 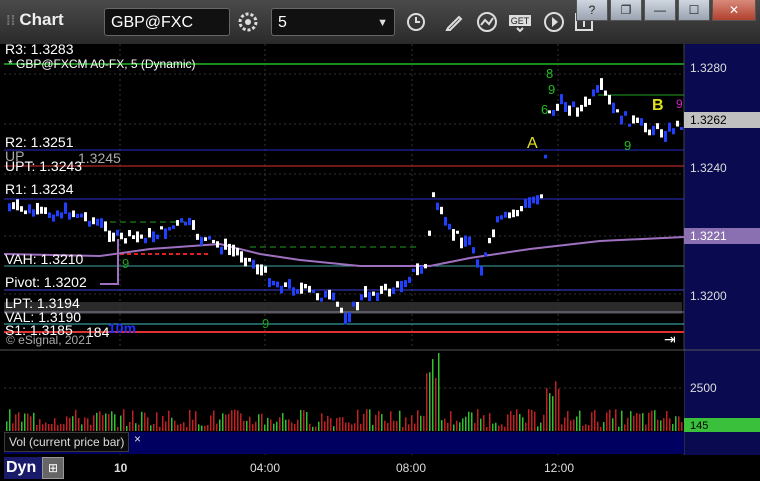 What do you see at coordinates (554, 22) in the screenshot?
I see `play-icon` at bounding box center [554, 22].